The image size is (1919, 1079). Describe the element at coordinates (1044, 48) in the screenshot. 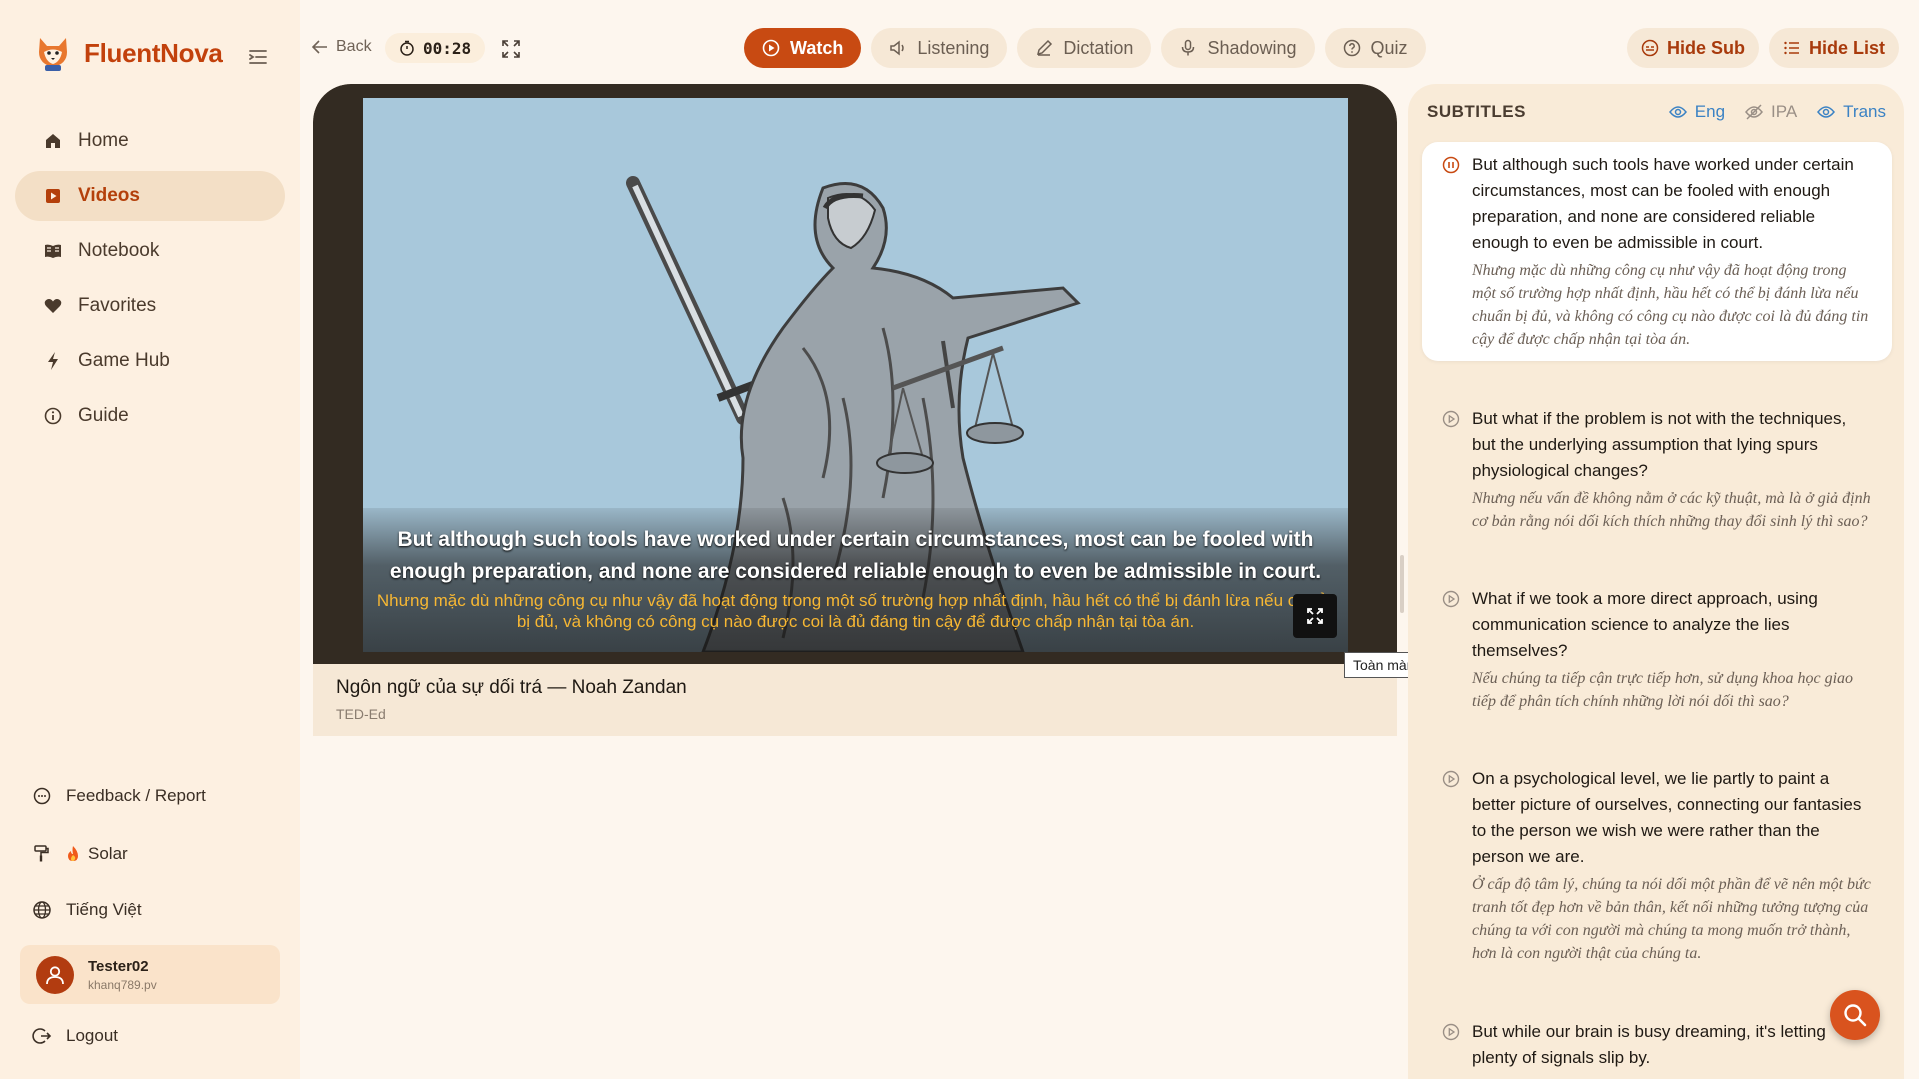

I see `pencil-icon` at that location.